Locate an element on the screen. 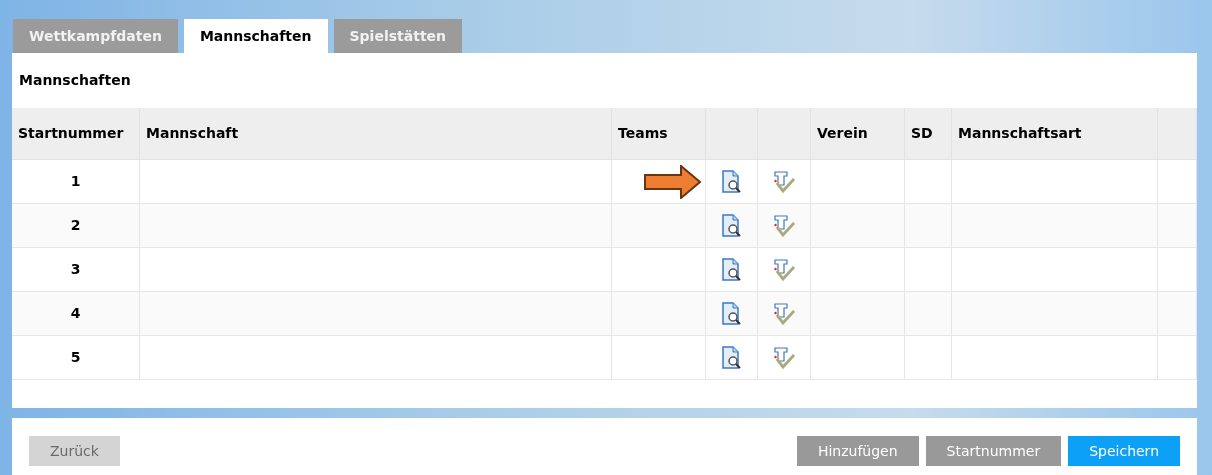  column-header: Startnummer is located at coordinates (71, 133).